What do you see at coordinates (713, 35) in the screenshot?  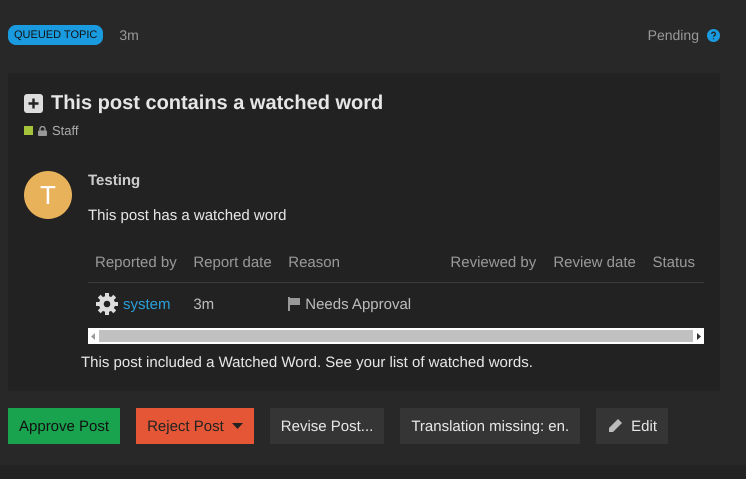 I see `help-icon` at bounding box center [713, 35].